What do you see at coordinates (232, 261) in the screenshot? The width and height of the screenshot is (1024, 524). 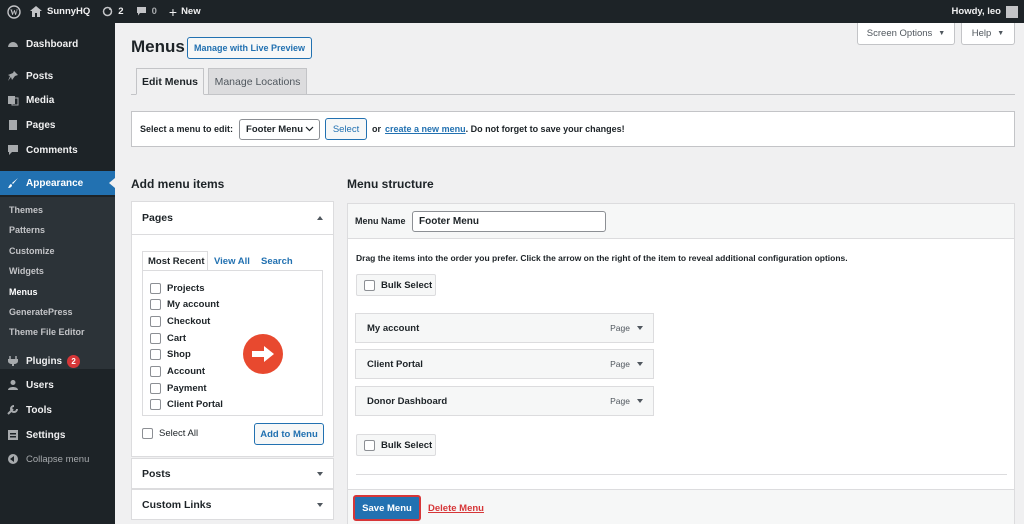 I see `tab-view-all: View All` at bounding box center [232, 261].